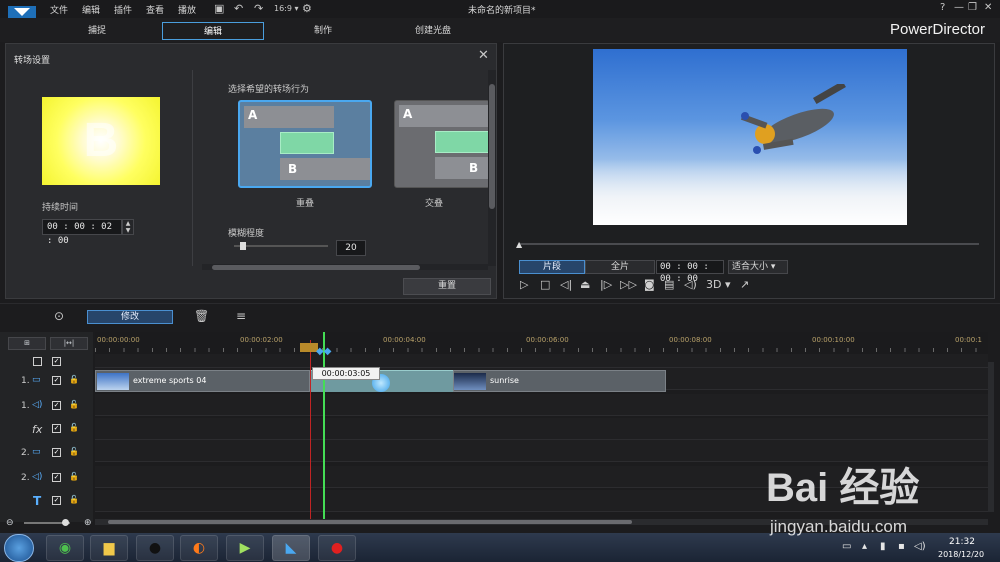  I want to click on mark-icon: ⏏, so click(585, 284).